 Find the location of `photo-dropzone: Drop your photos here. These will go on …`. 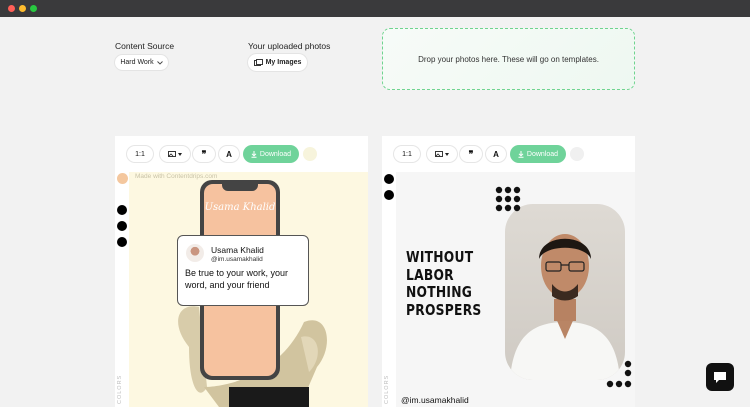

photo-dropzone: Drop your photos here. These will go on … is located at coordinates (508, 59).